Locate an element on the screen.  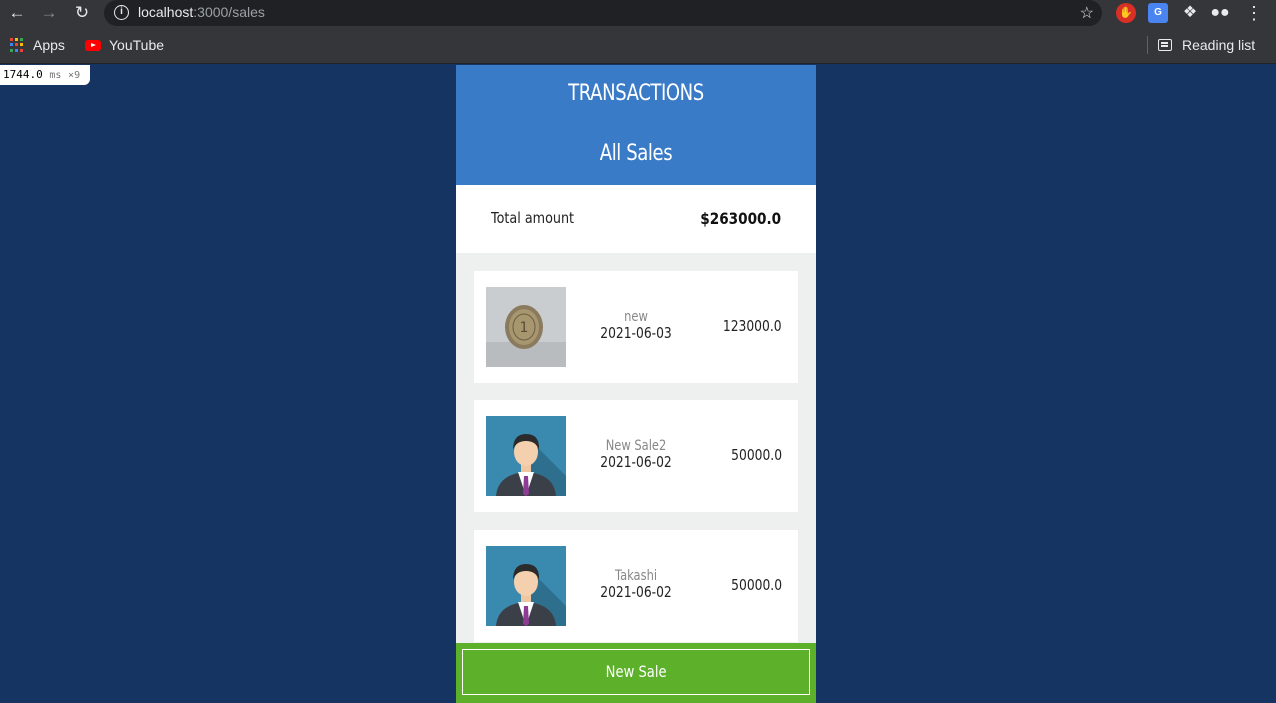
reload-icon: ↻ is located at coordinates (82, 13).